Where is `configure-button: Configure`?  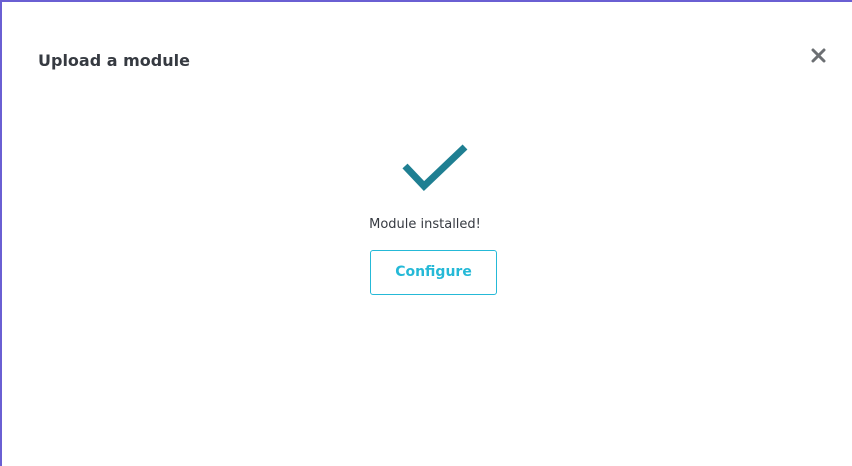
configure-button: Configure is located at coordinates (433, 272).